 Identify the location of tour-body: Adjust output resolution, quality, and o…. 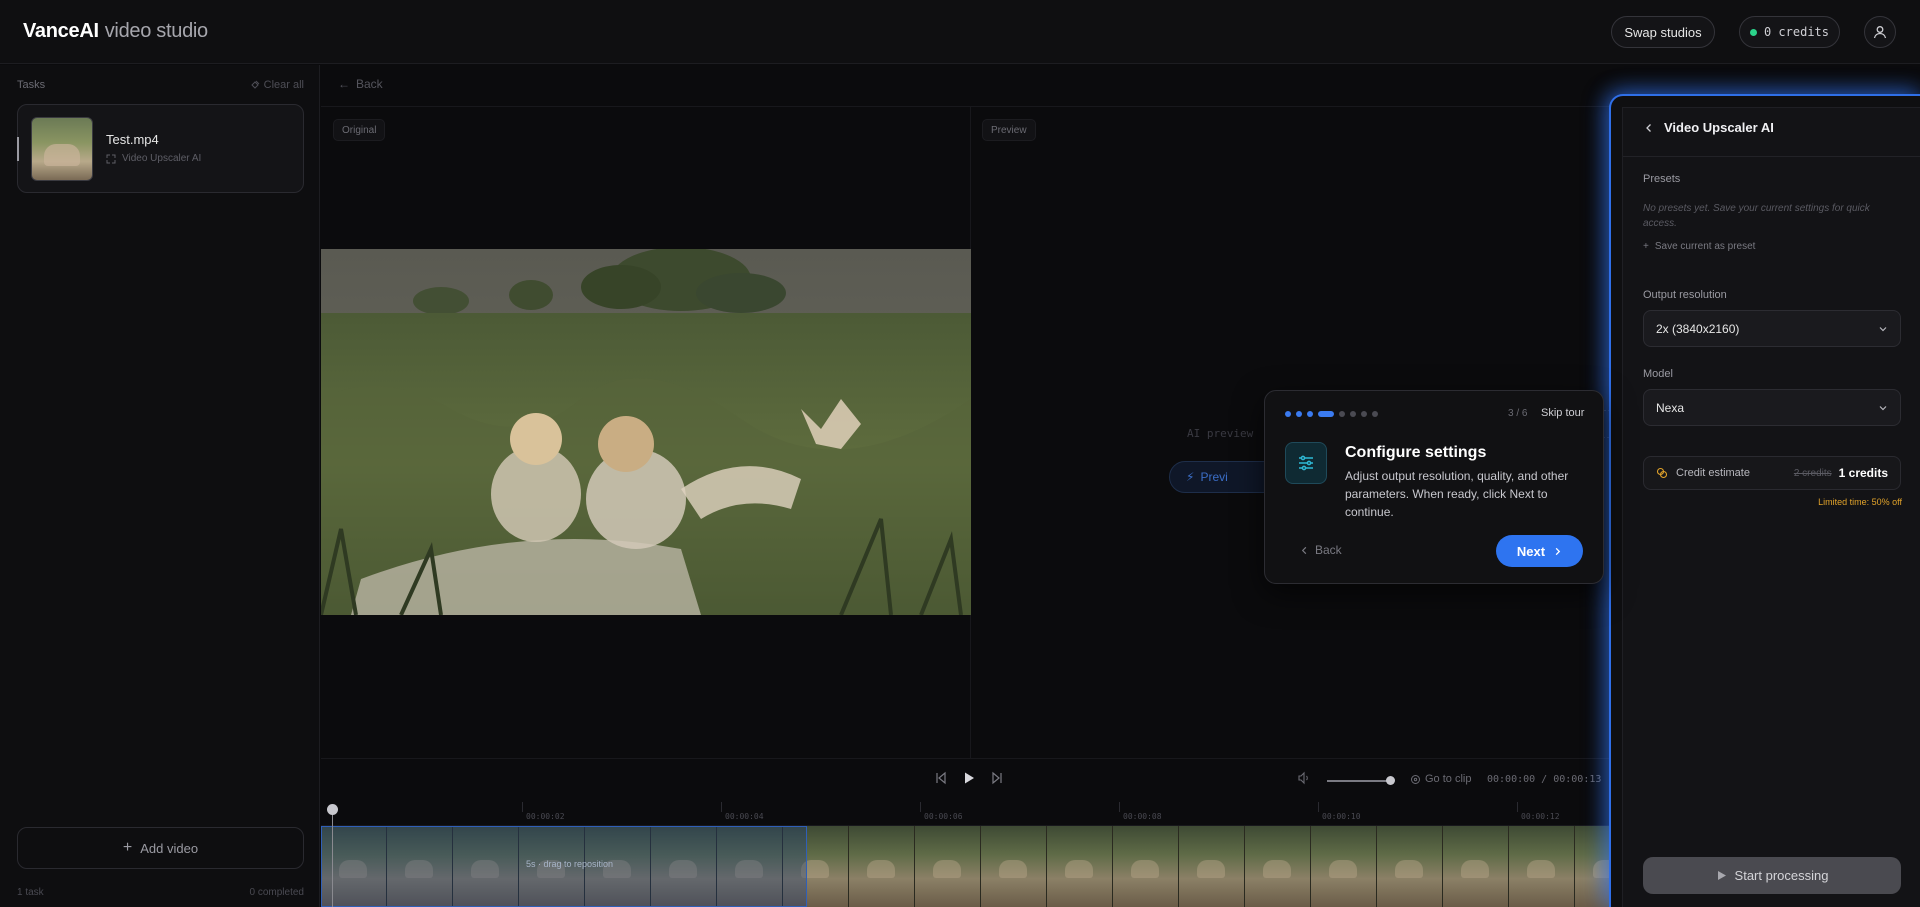
(1457, 494).